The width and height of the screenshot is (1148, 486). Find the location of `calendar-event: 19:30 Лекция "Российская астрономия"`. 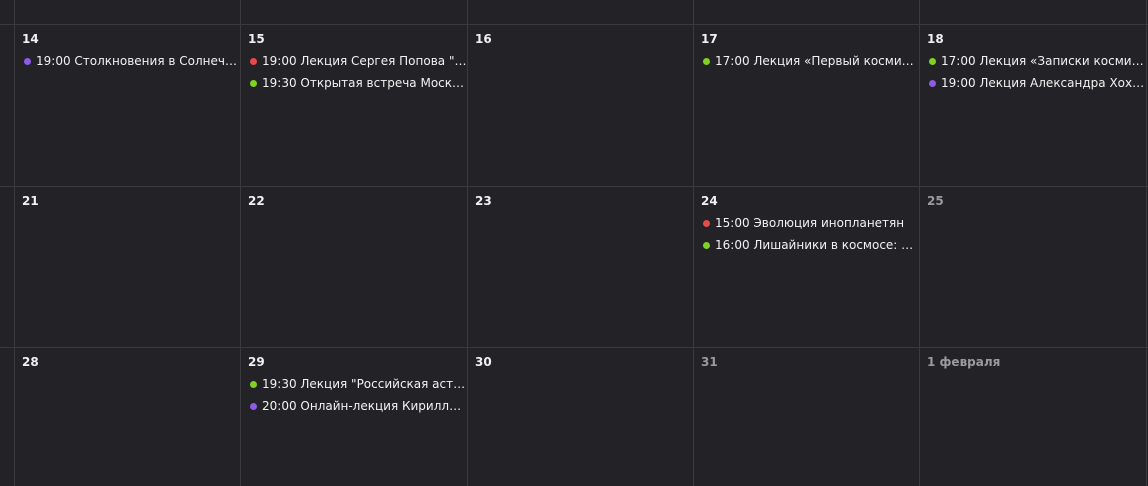

calendar-event: 19:30 Лекция "Российская астрономия" is located at coordinates (357, 384).